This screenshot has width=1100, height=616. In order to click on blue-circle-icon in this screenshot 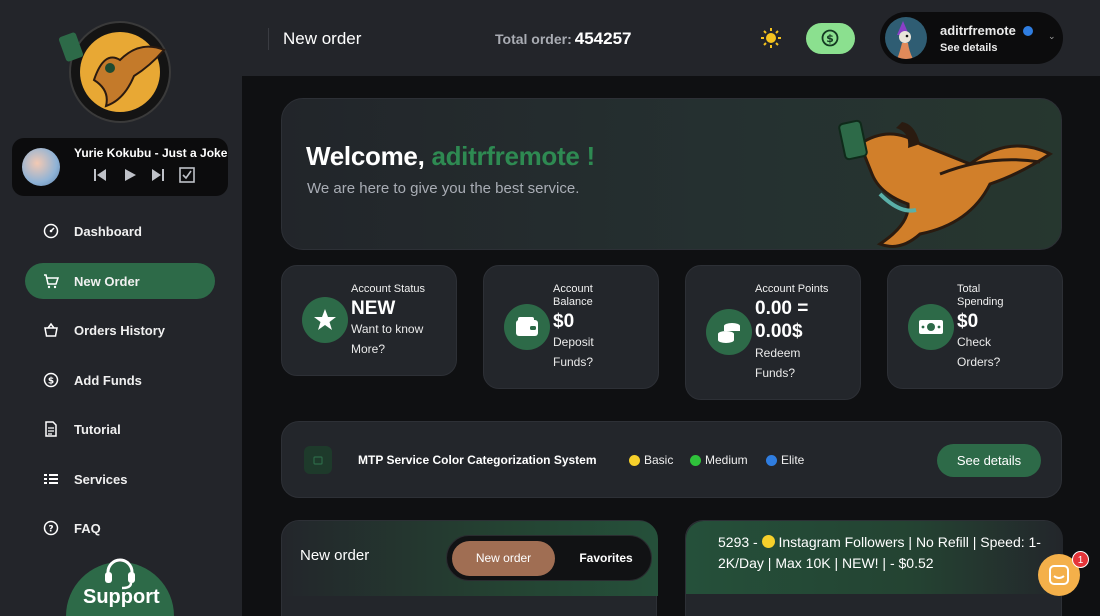, I will do `click(771, 460)`.